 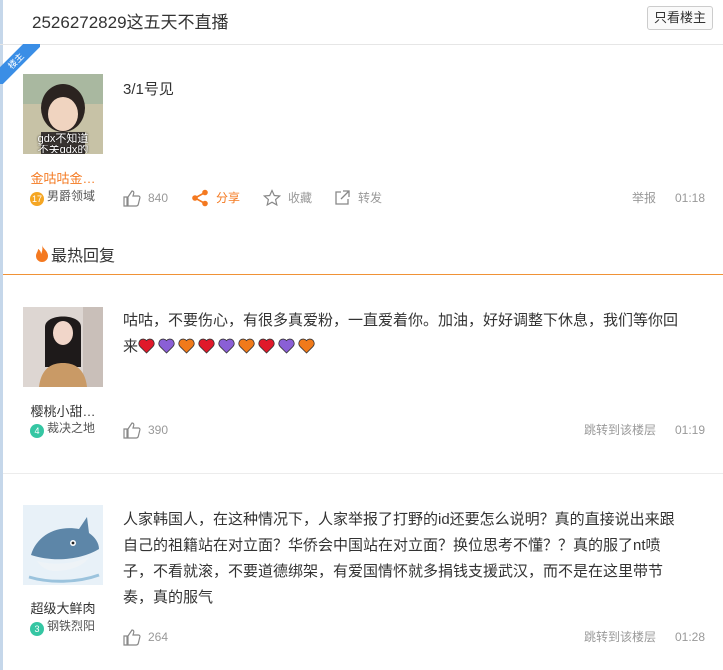 I want to click on badge-text: 男爵领域, so click(x=71, y=196).